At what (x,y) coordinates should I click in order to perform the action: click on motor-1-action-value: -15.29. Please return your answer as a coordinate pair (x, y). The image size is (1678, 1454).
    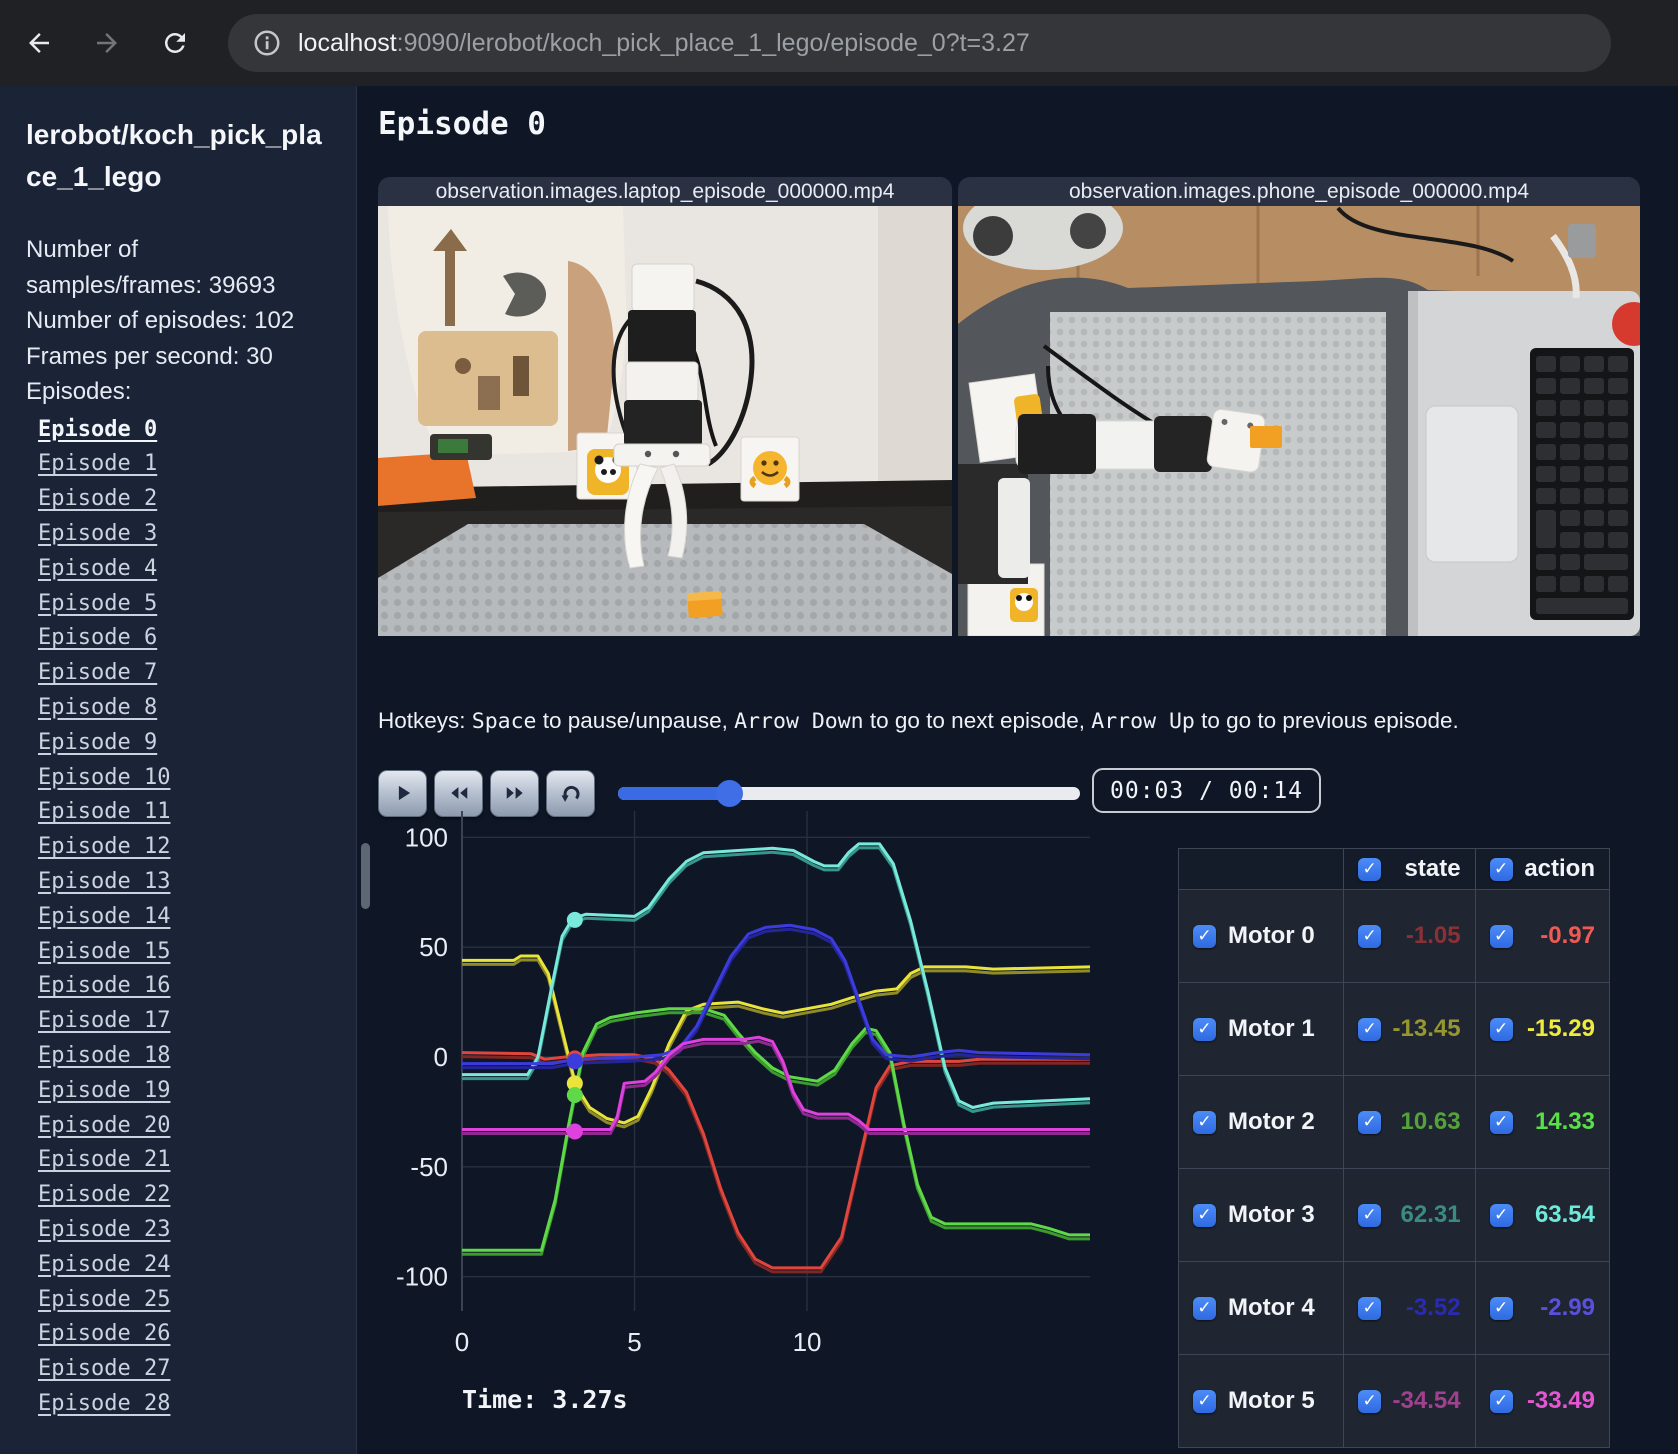
    Looking at the image, I should click on (1560, 1028).